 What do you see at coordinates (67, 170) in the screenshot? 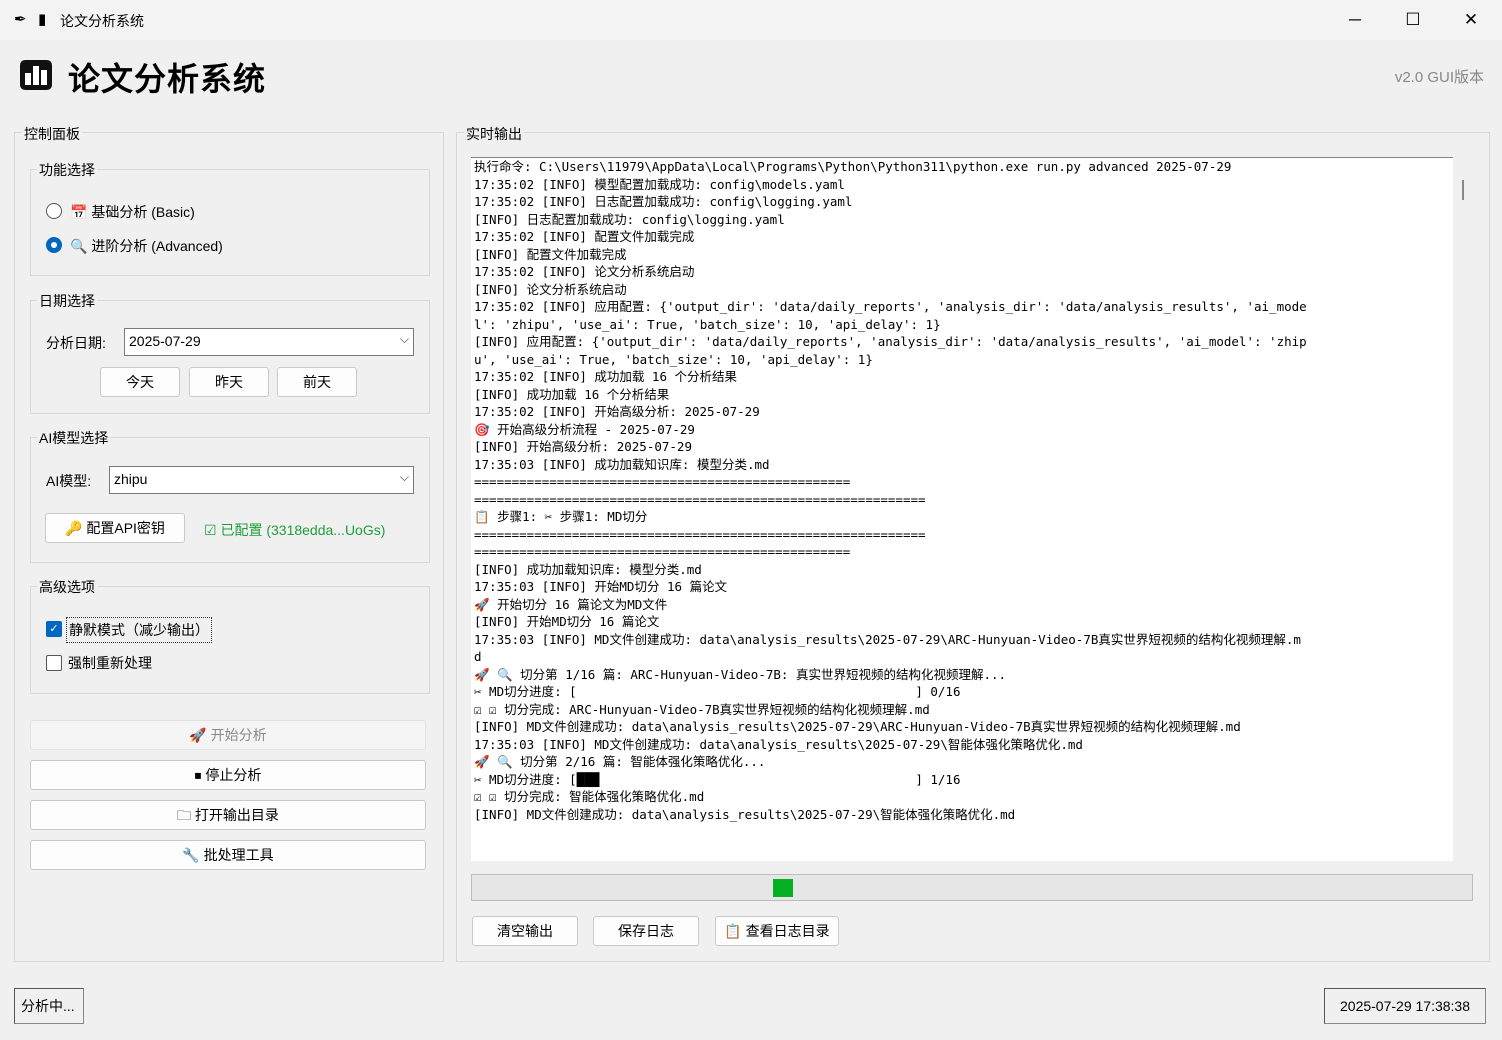
I see `function-group-title: 功能选择` at bounding box center [67, 170].